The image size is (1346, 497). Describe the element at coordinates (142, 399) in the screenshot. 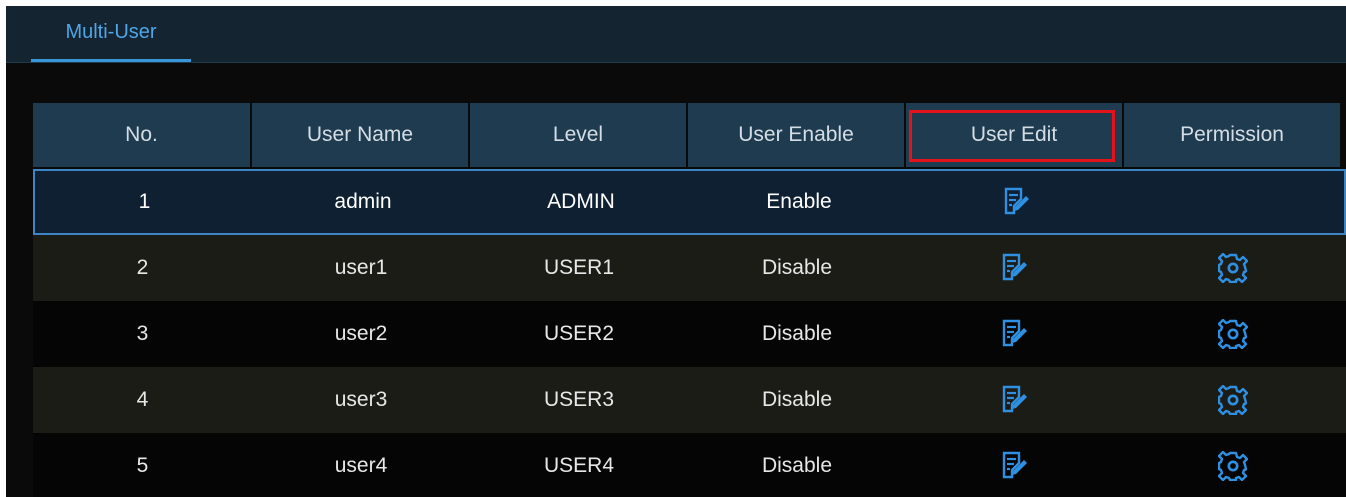

I see `cell-no: 4` at that location.